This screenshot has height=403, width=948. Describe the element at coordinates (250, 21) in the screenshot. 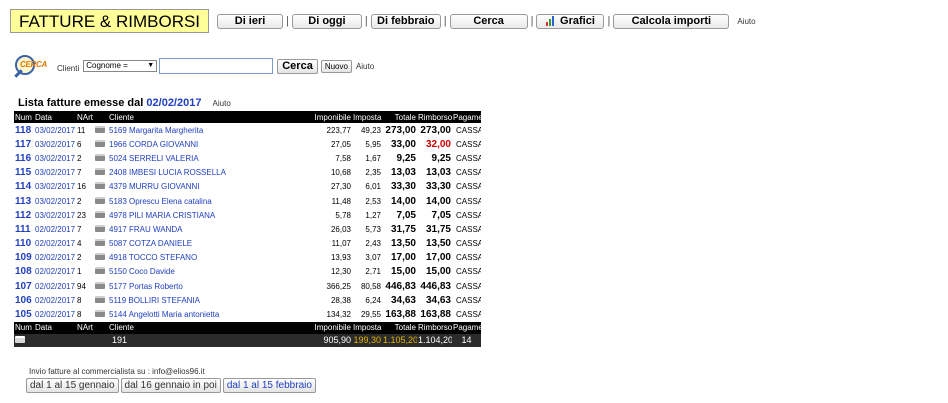

I see `di-ieri-button: Di ieri` at that location.